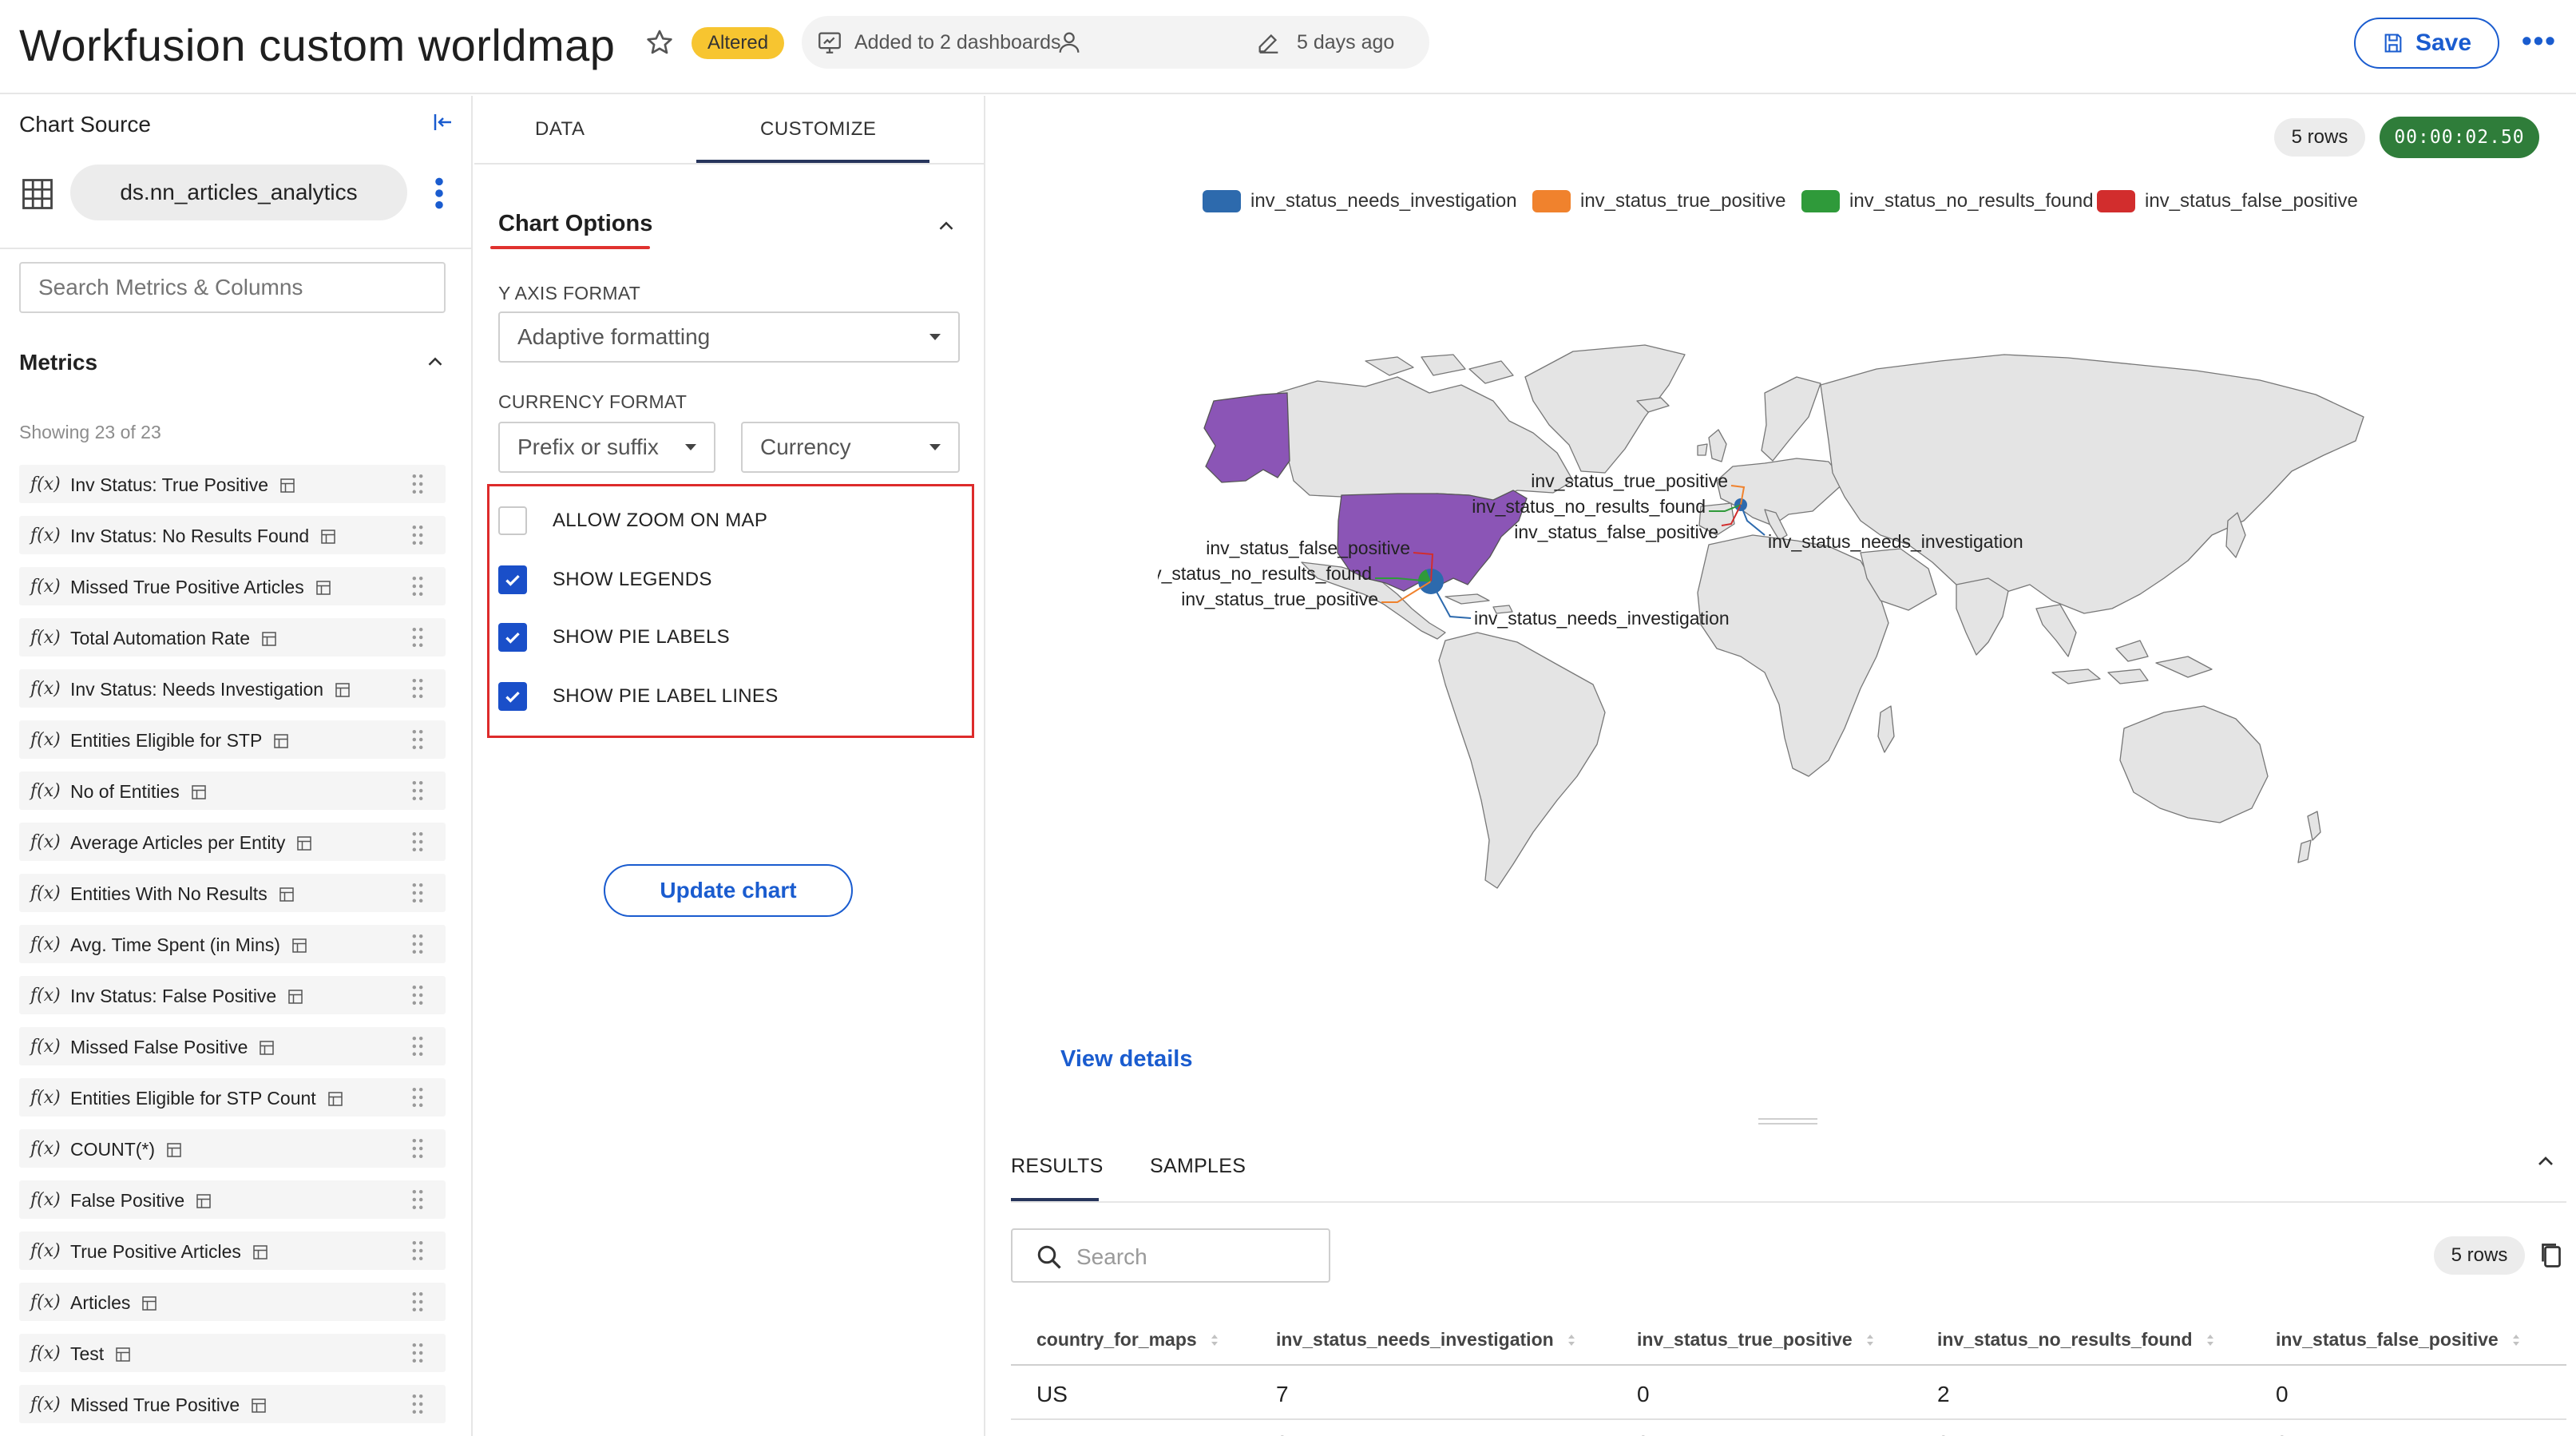  What do you see at coordinates (166, 740) in the screenshot?
I see `metric-label: Entities Eligible for STP` at bounding box center [166, 740].